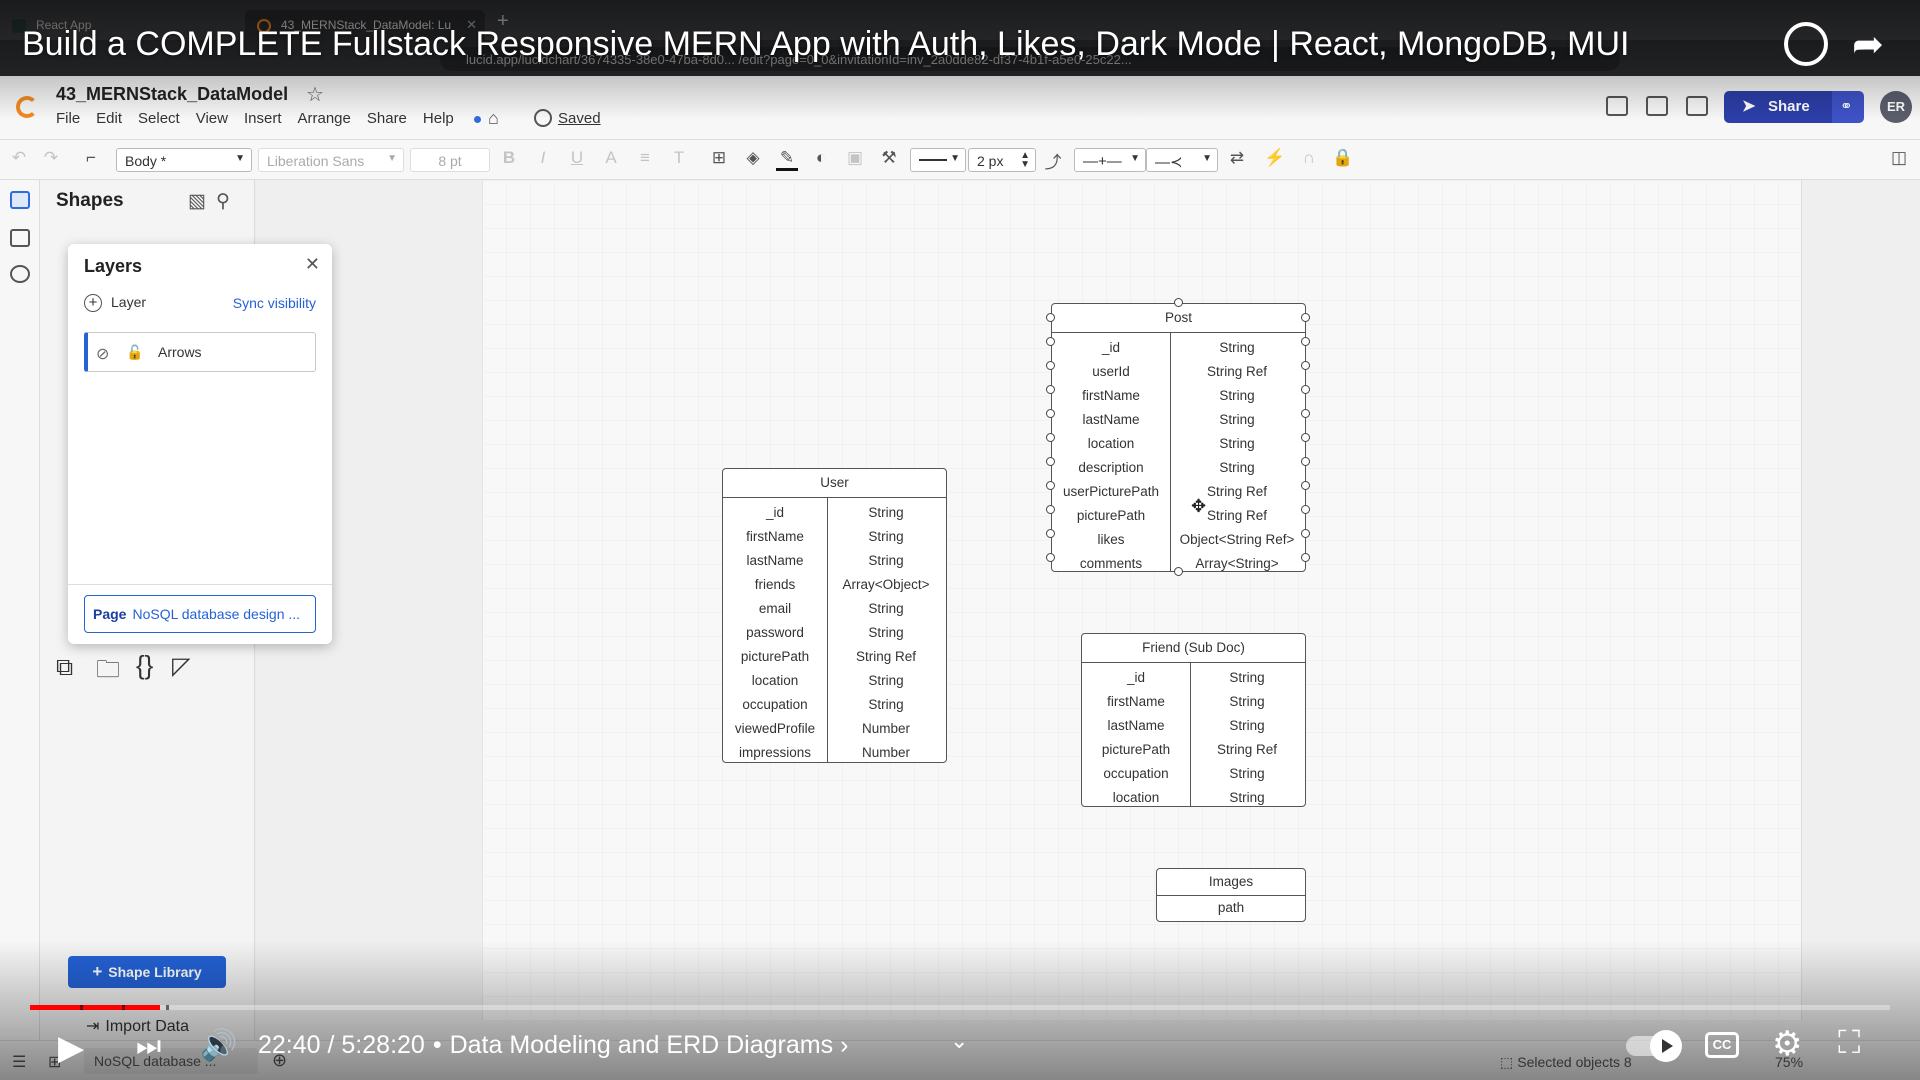  Describe the element at coordinates (543, 158) in the screenshot. I see `italic-icon: I` at that location.